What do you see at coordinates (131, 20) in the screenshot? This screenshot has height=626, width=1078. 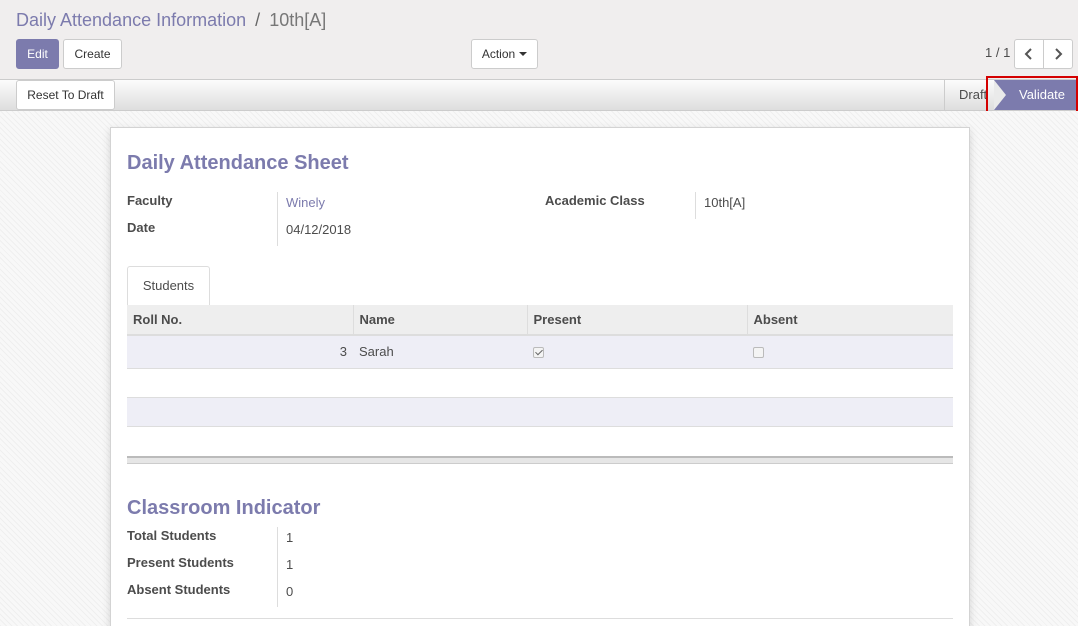 I see `breadcrumb-parent-link: Daily Attendance Information` at bounding box center [131, 20].